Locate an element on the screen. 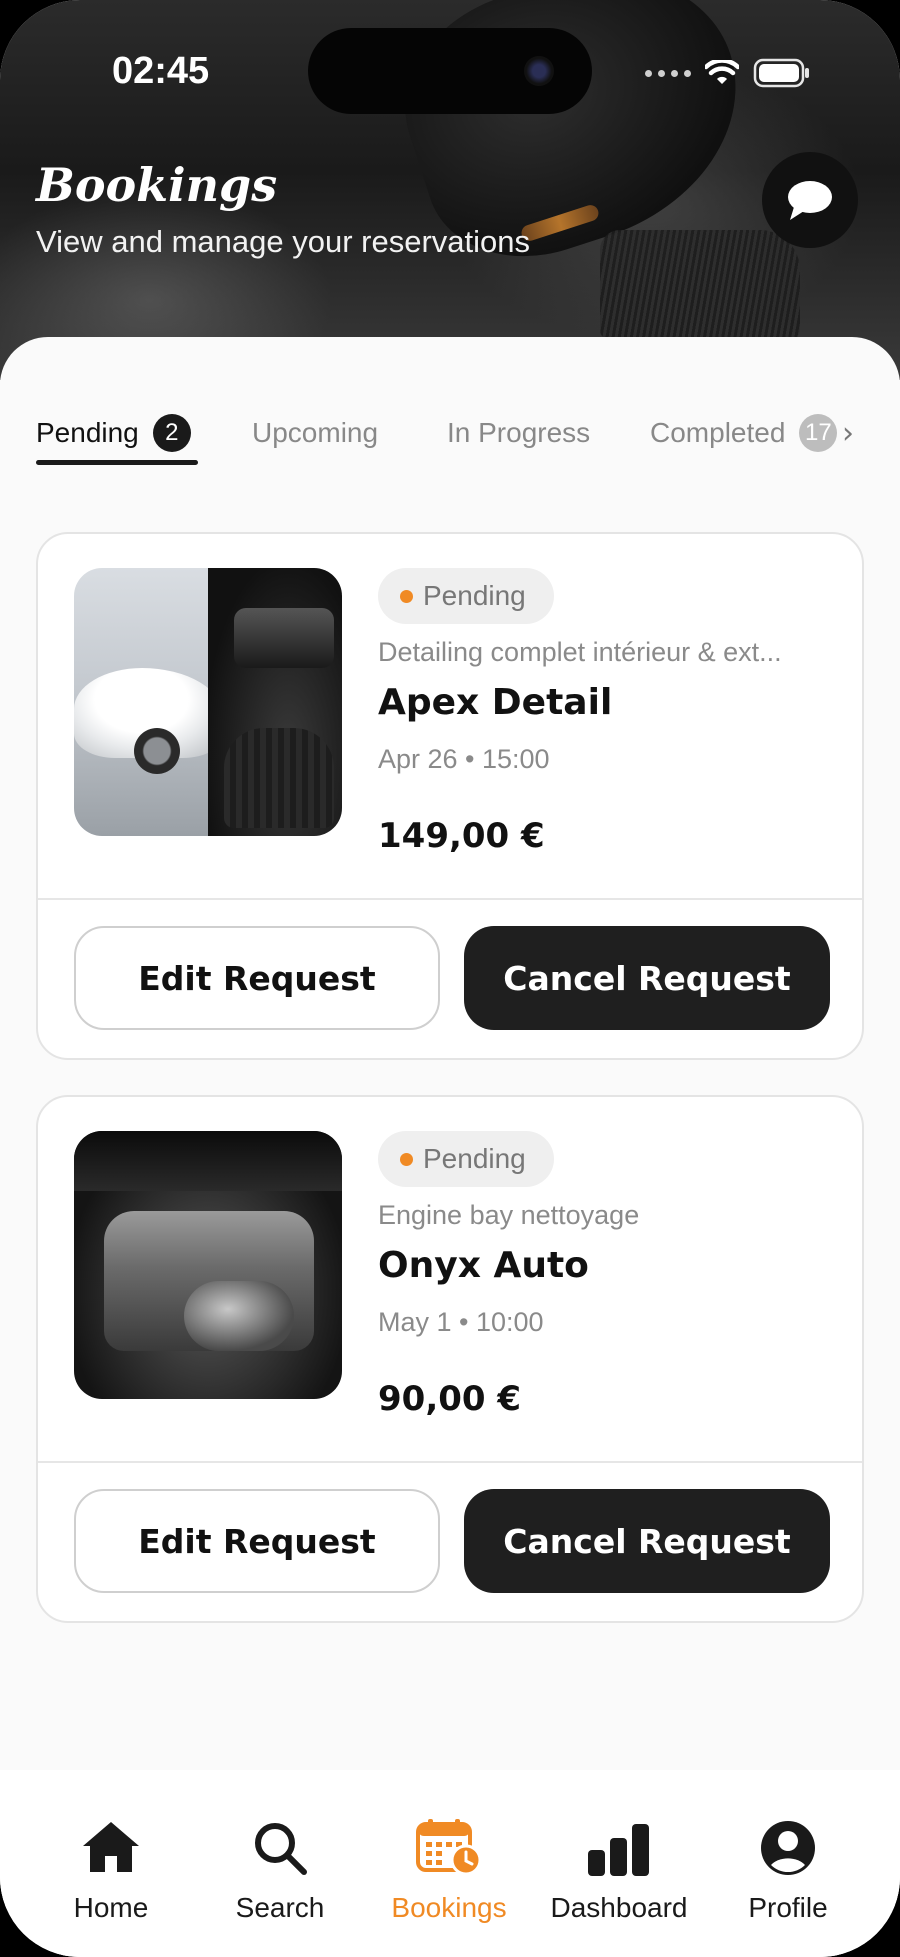  chat-button is located at coordinates (810, 200).